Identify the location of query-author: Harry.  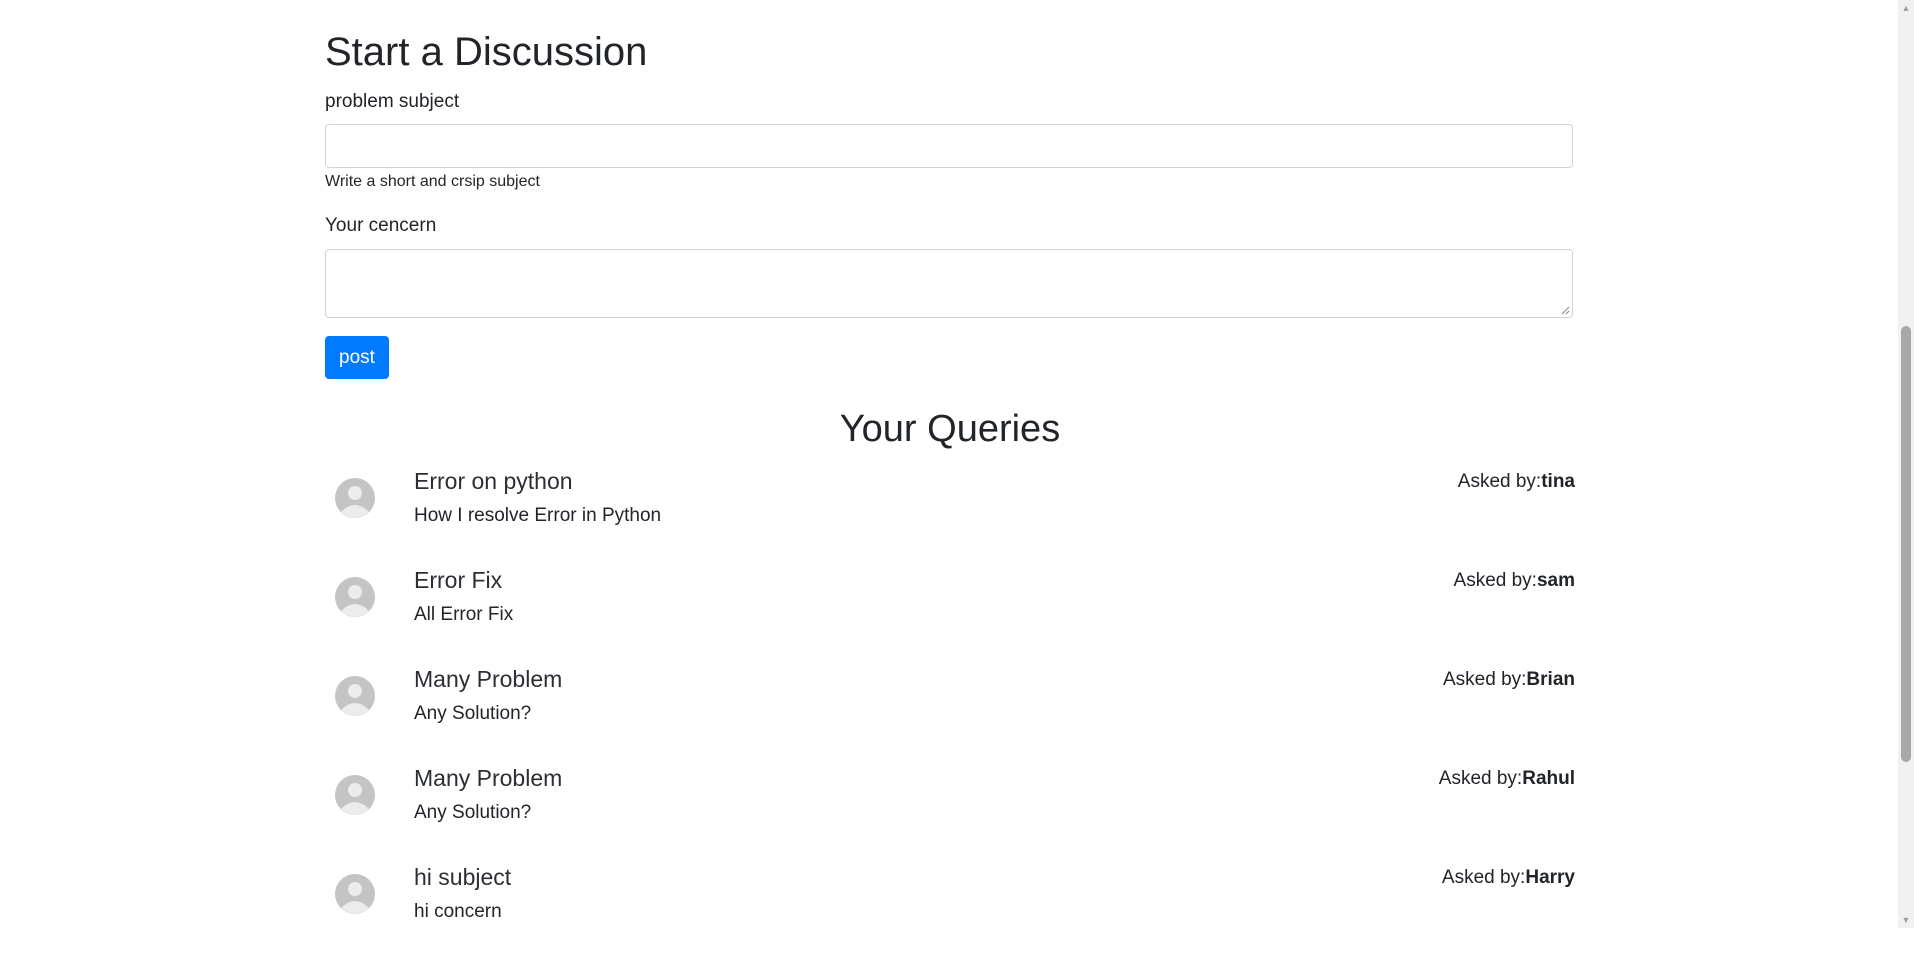
(1550, 877).